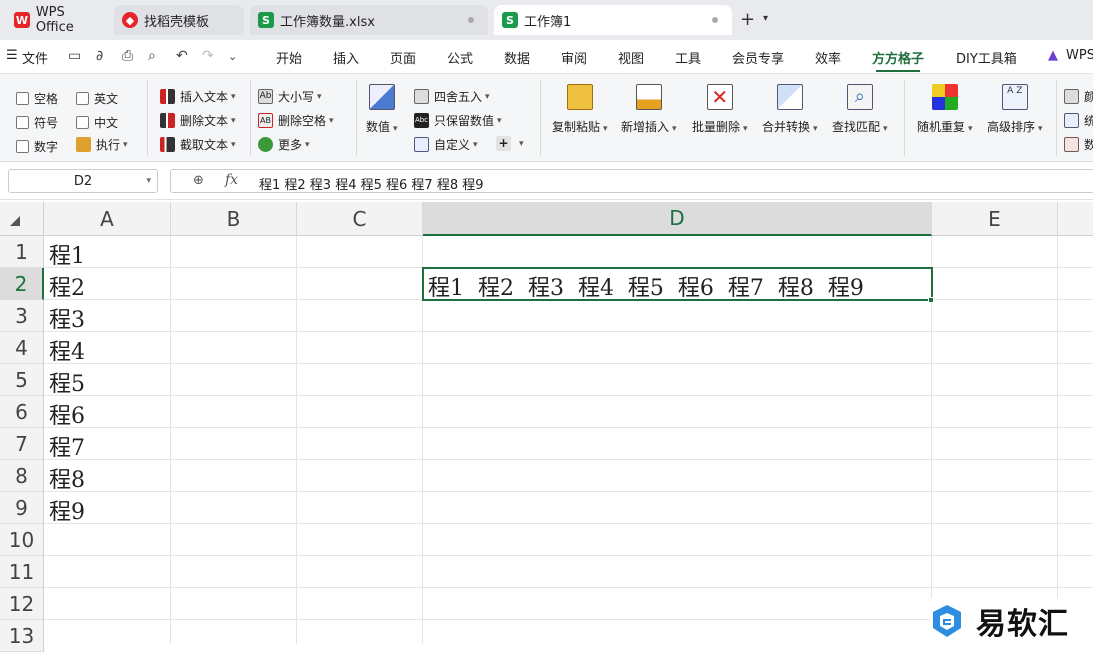  I want to click on row-header-11: 11, so click(22, 572).